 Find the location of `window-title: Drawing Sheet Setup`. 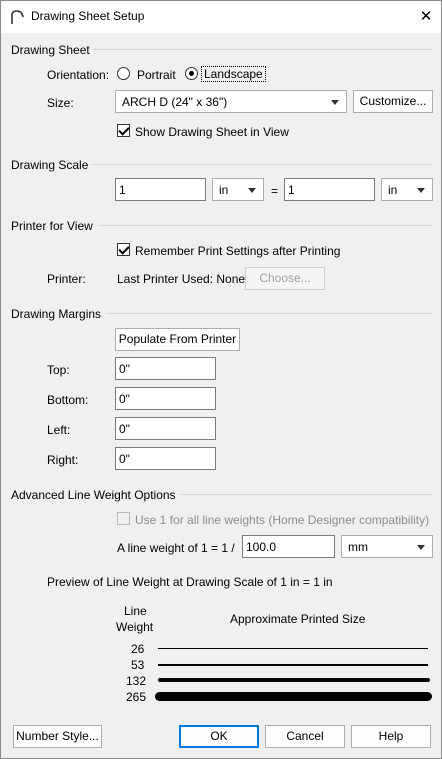

window-title: Drawing Sheet Setup is located at coordinates (88, 16).